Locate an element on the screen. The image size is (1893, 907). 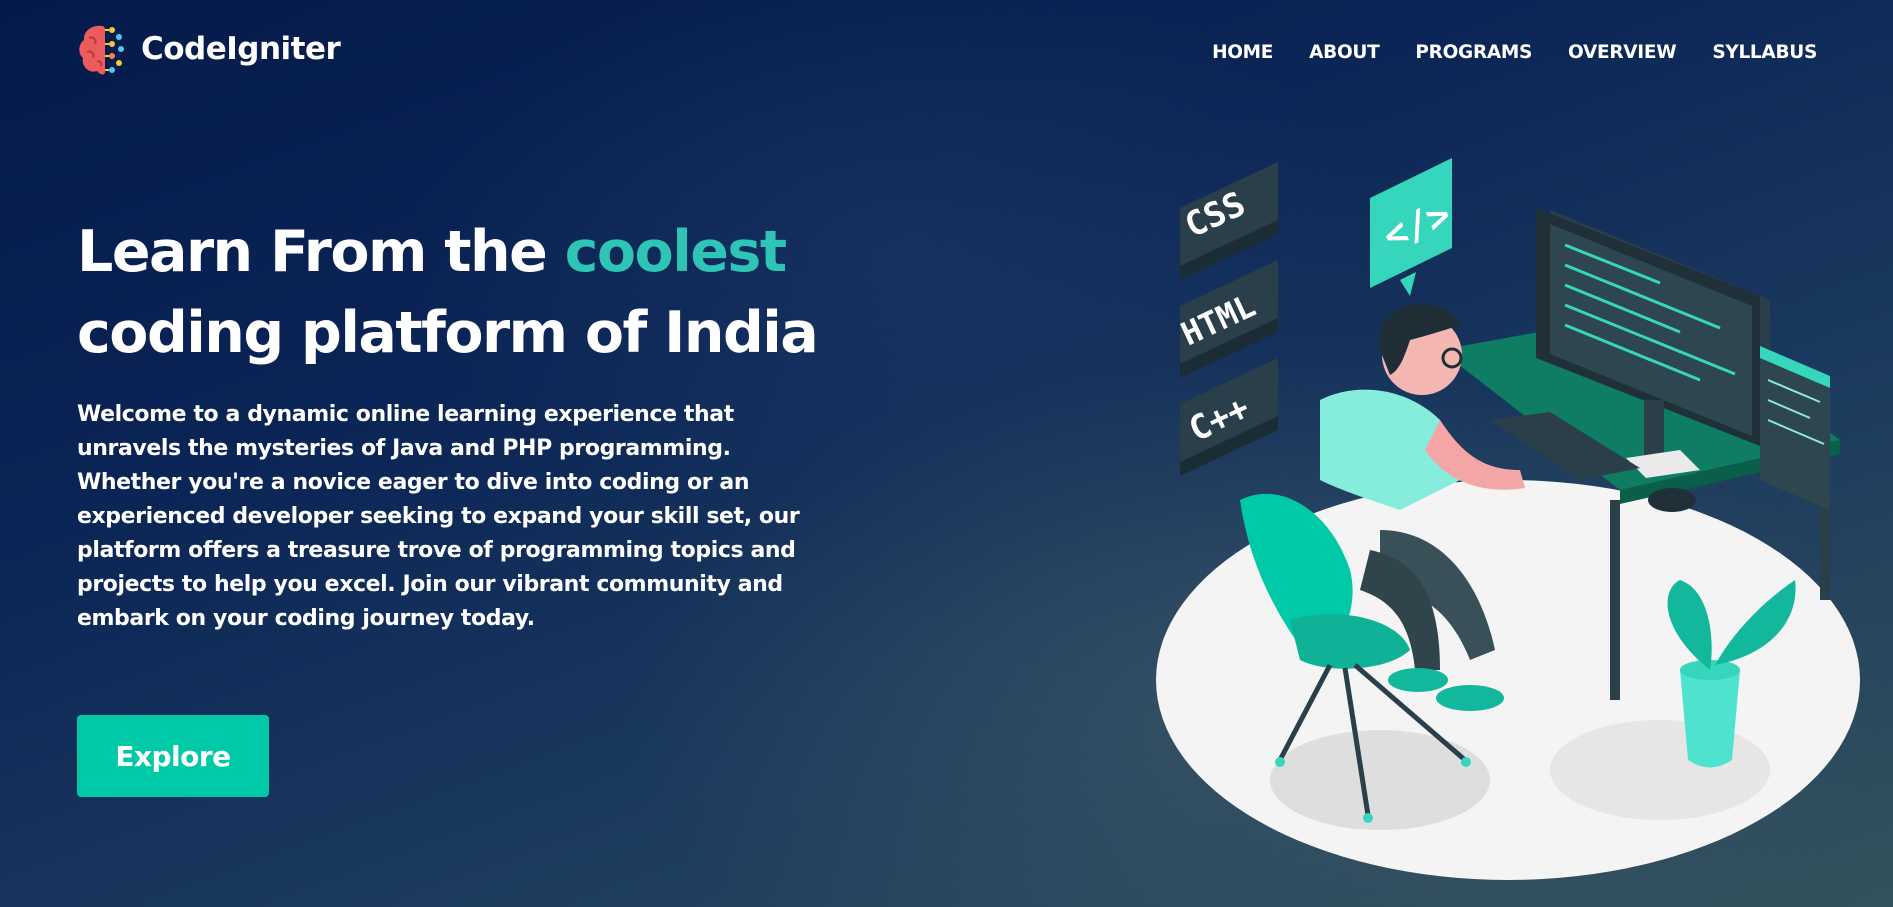
nav-overview: OVERVIEW is located at coordinates (1622, 52).